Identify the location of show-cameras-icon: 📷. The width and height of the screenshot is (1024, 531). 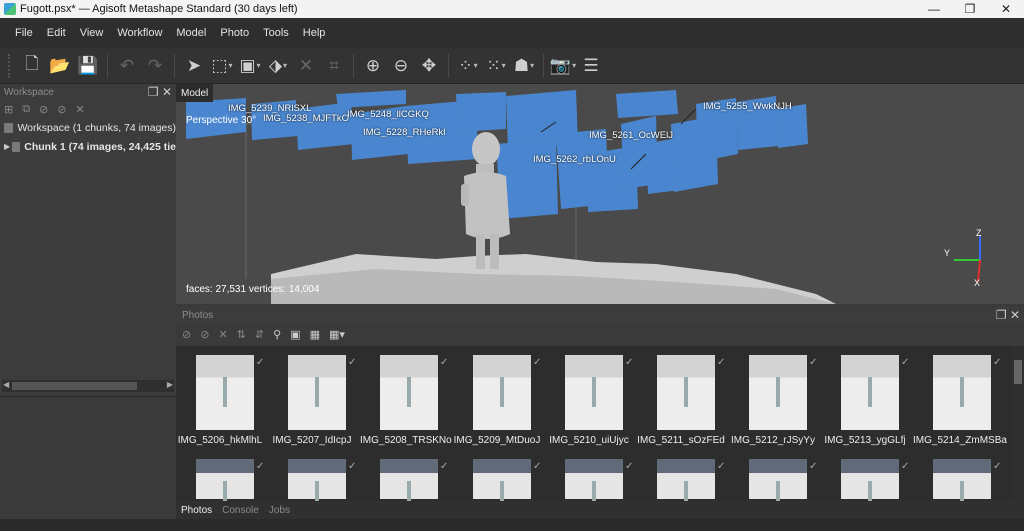
(563, 66).